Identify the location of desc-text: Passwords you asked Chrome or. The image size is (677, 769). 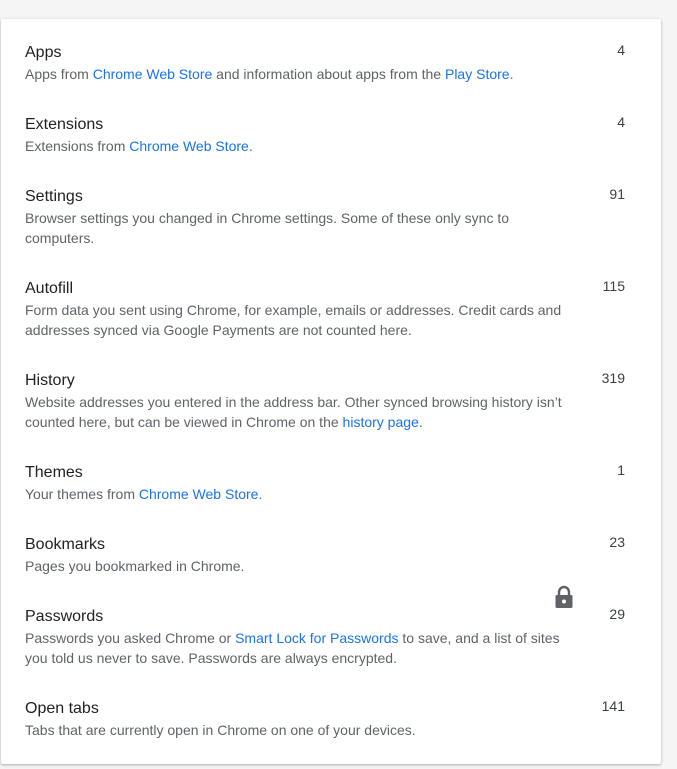
(130, 638).